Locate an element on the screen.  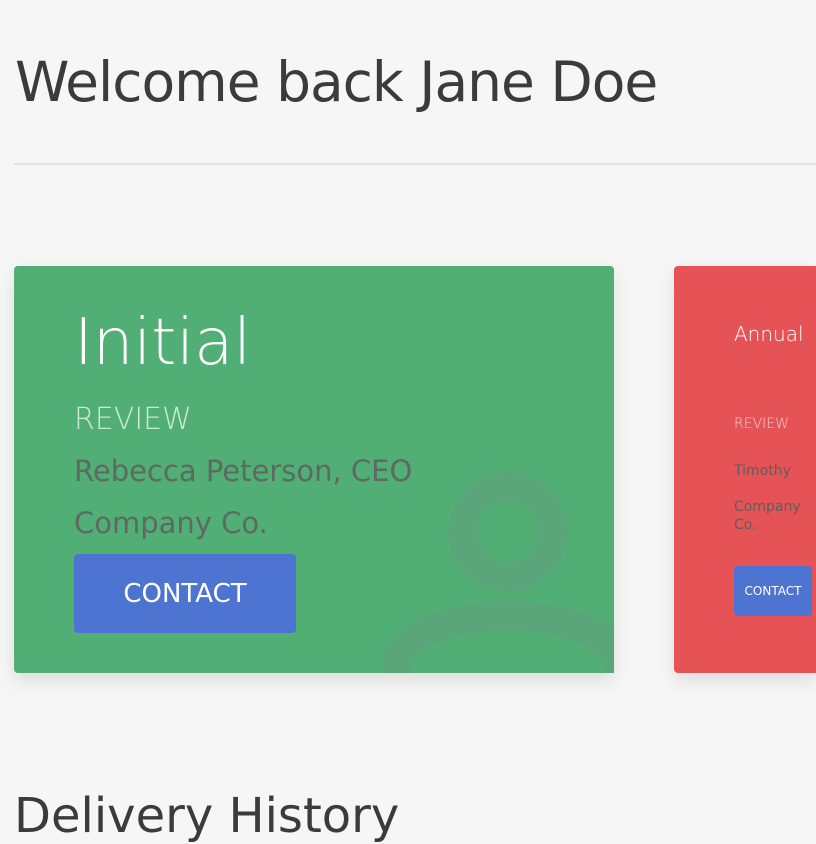
divider is located at coordinates (415, 164).